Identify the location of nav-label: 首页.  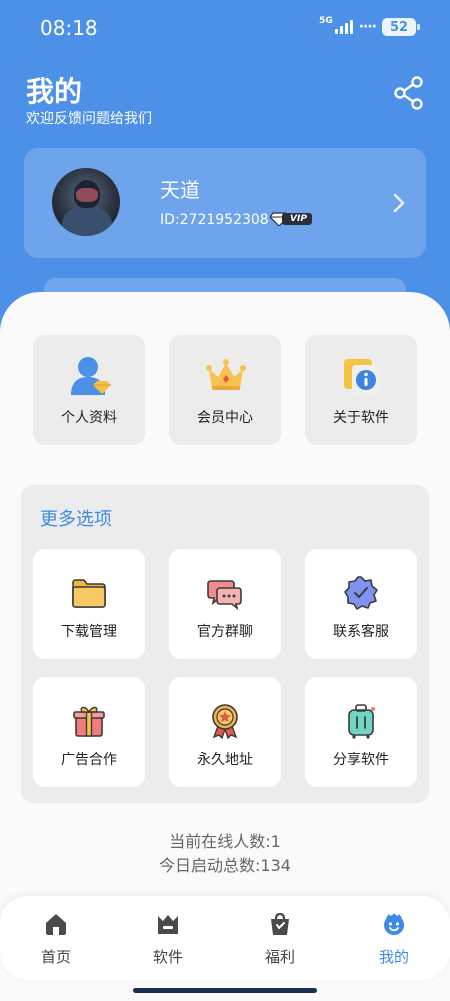
(55, 957).